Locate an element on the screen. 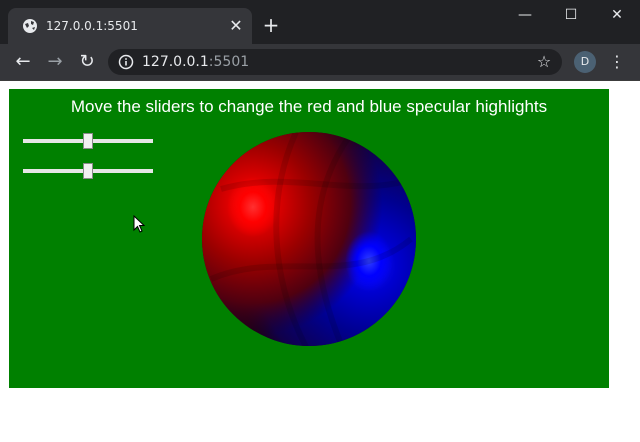 Image resolution: width=640 pixels, height=442 pixels. tab-title: 127.0.0.1:5501 is located at coordinates (92, 26).